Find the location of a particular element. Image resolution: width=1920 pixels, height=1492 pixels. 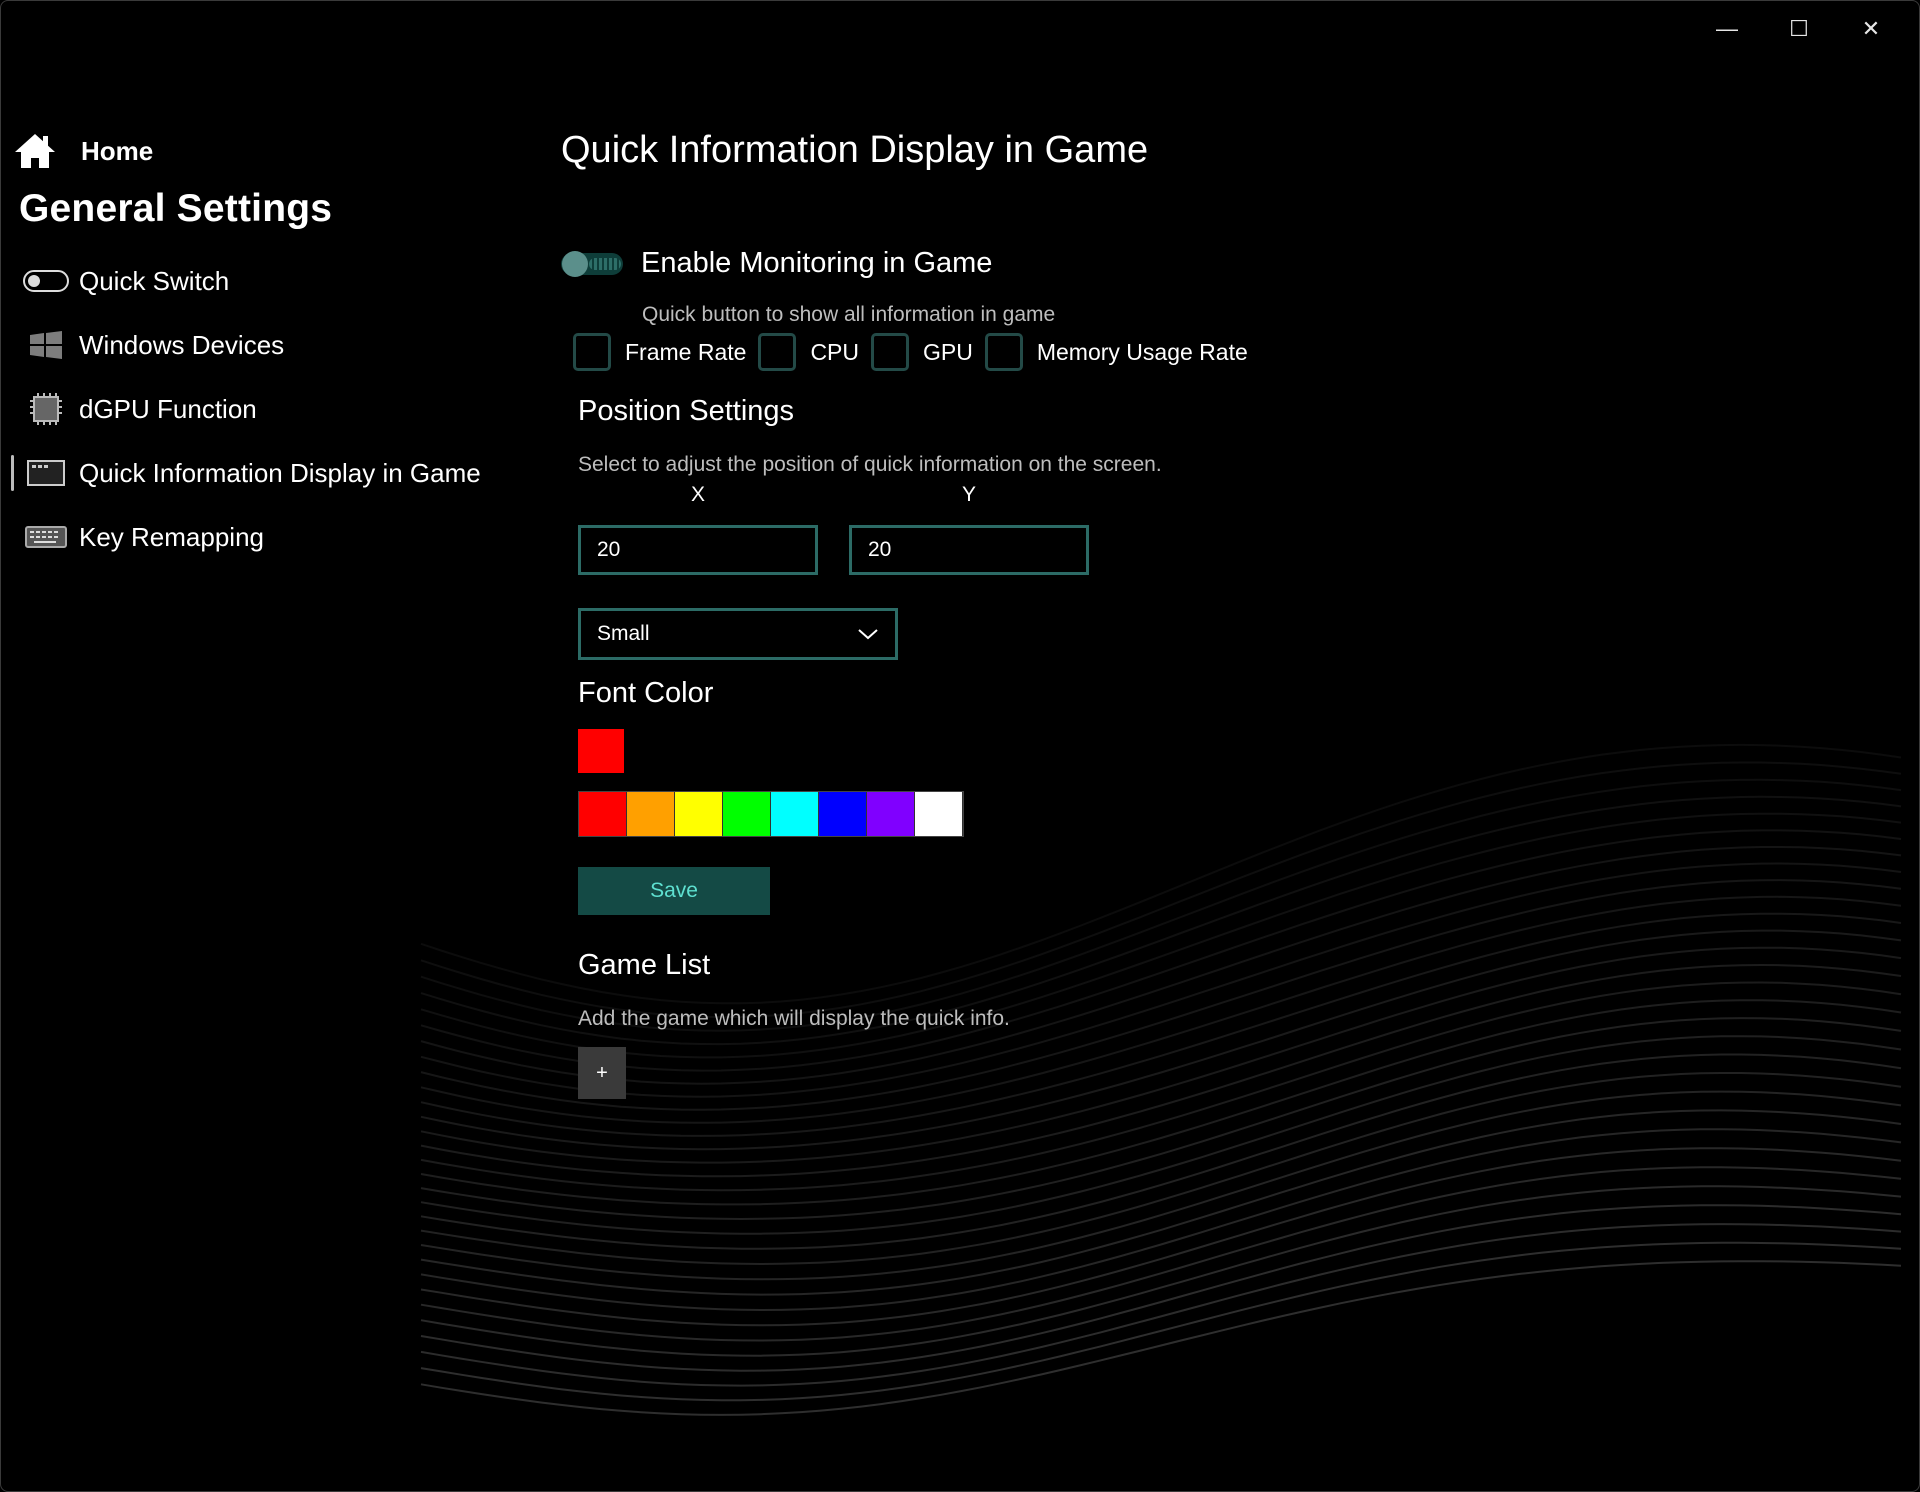

home-link: Home is located at coordinates (261, 151).